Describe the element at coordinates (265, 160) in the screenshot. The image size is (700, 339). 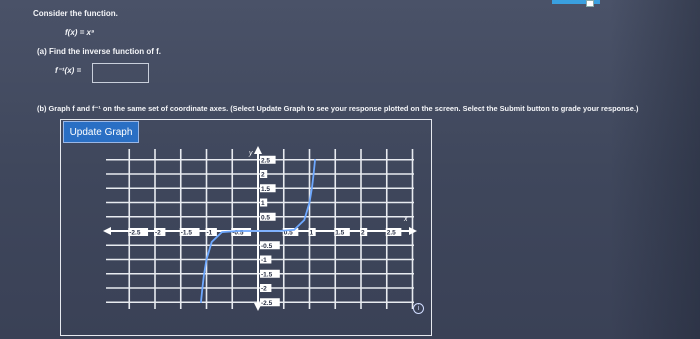
I see `y-tick-label: 2.5` at that location.